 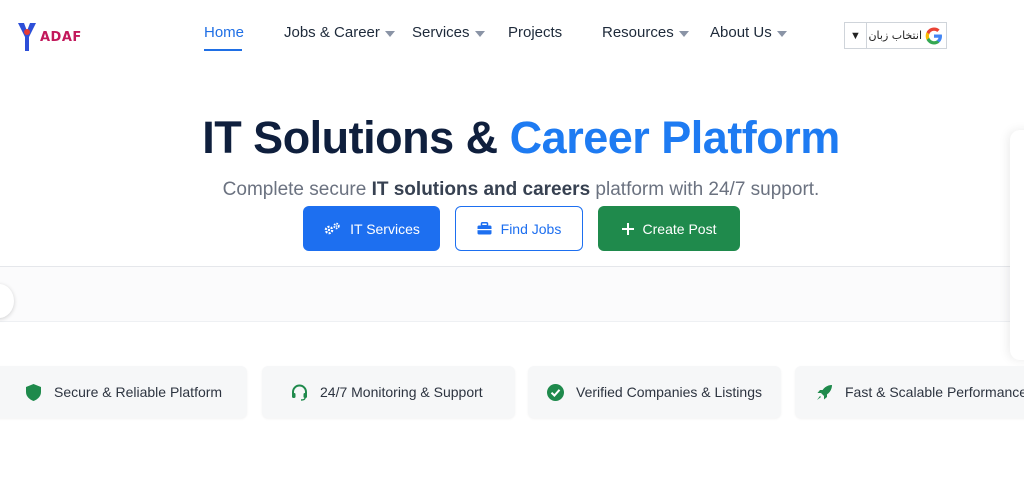 I want to click on feature-card-support: 24/7 Monitoring & Support, so click(x=388, y=392).